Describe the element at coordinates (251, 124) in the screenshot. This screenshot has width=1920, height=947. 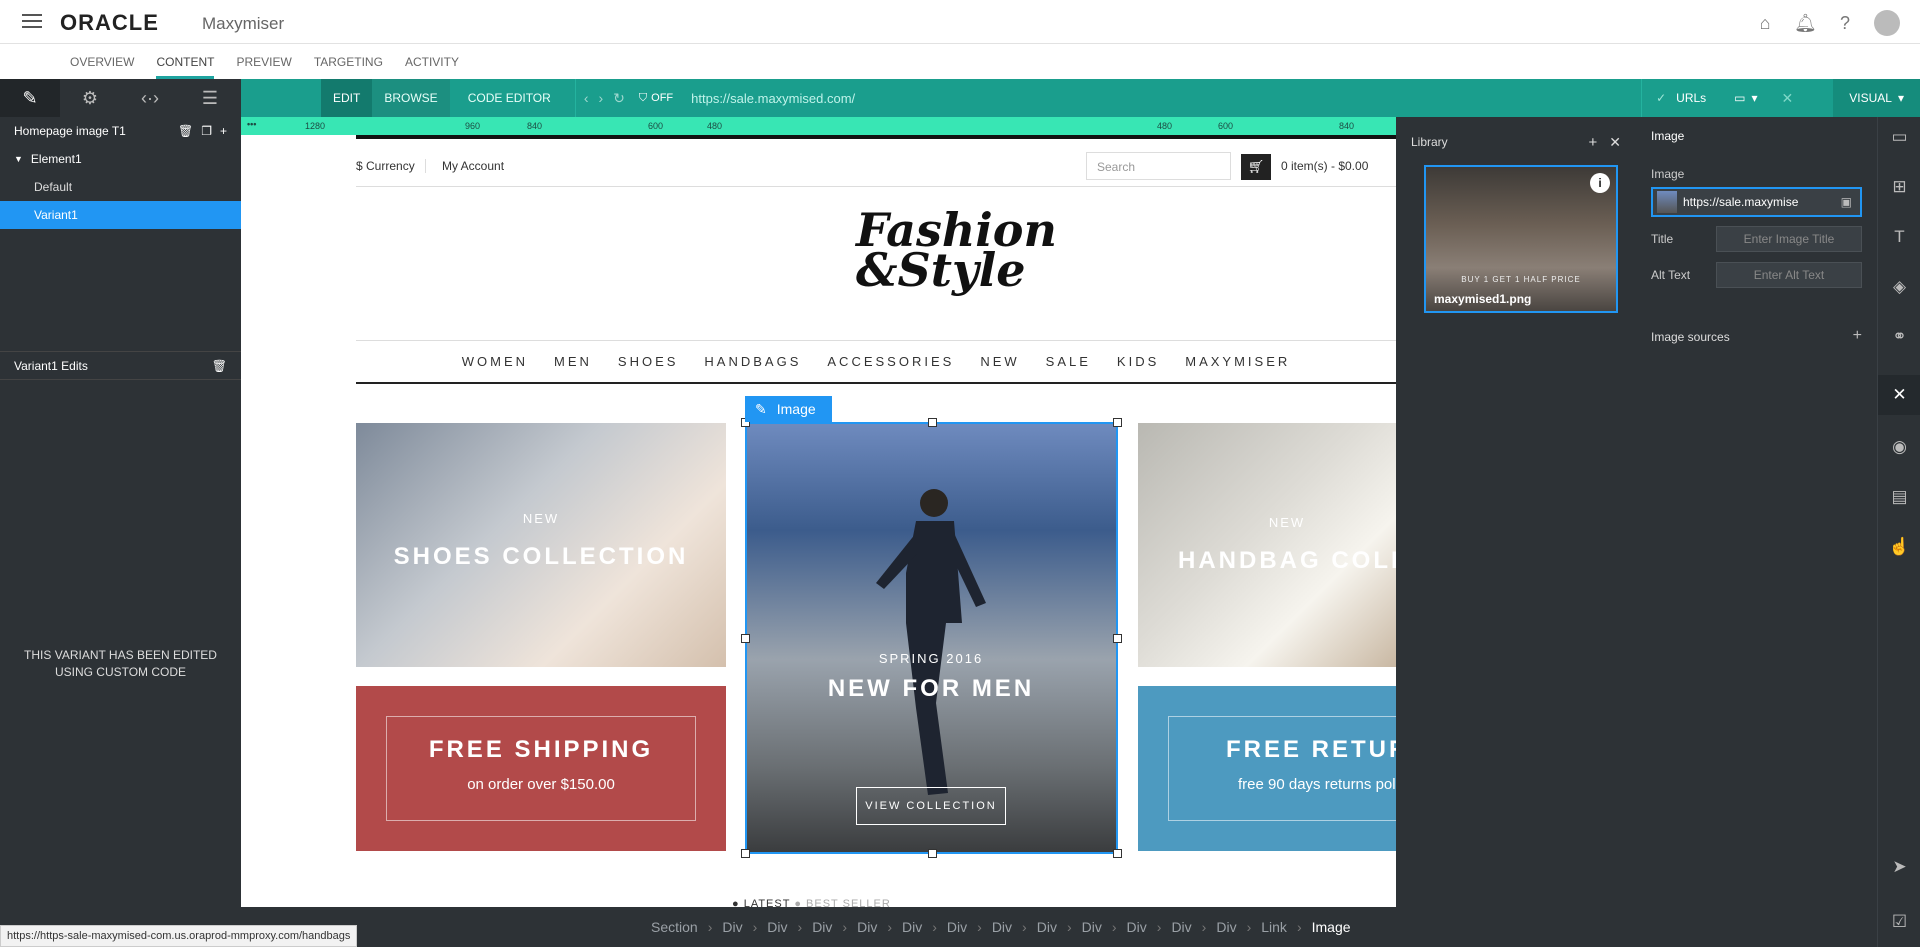
I see `ruler-menu-icon: •••` at that location.